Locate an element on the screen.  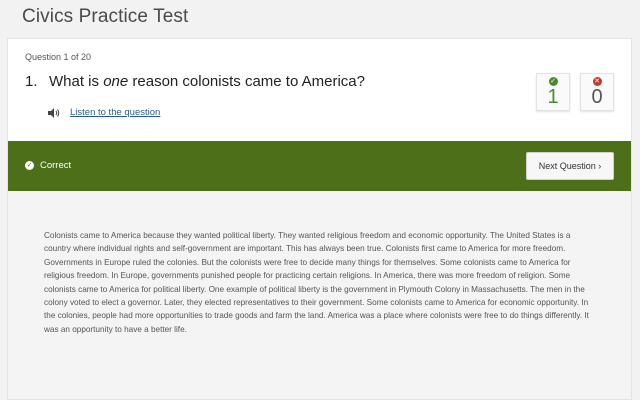
question-counter: Question 1 of 20 is located at coordinates (58, 57).